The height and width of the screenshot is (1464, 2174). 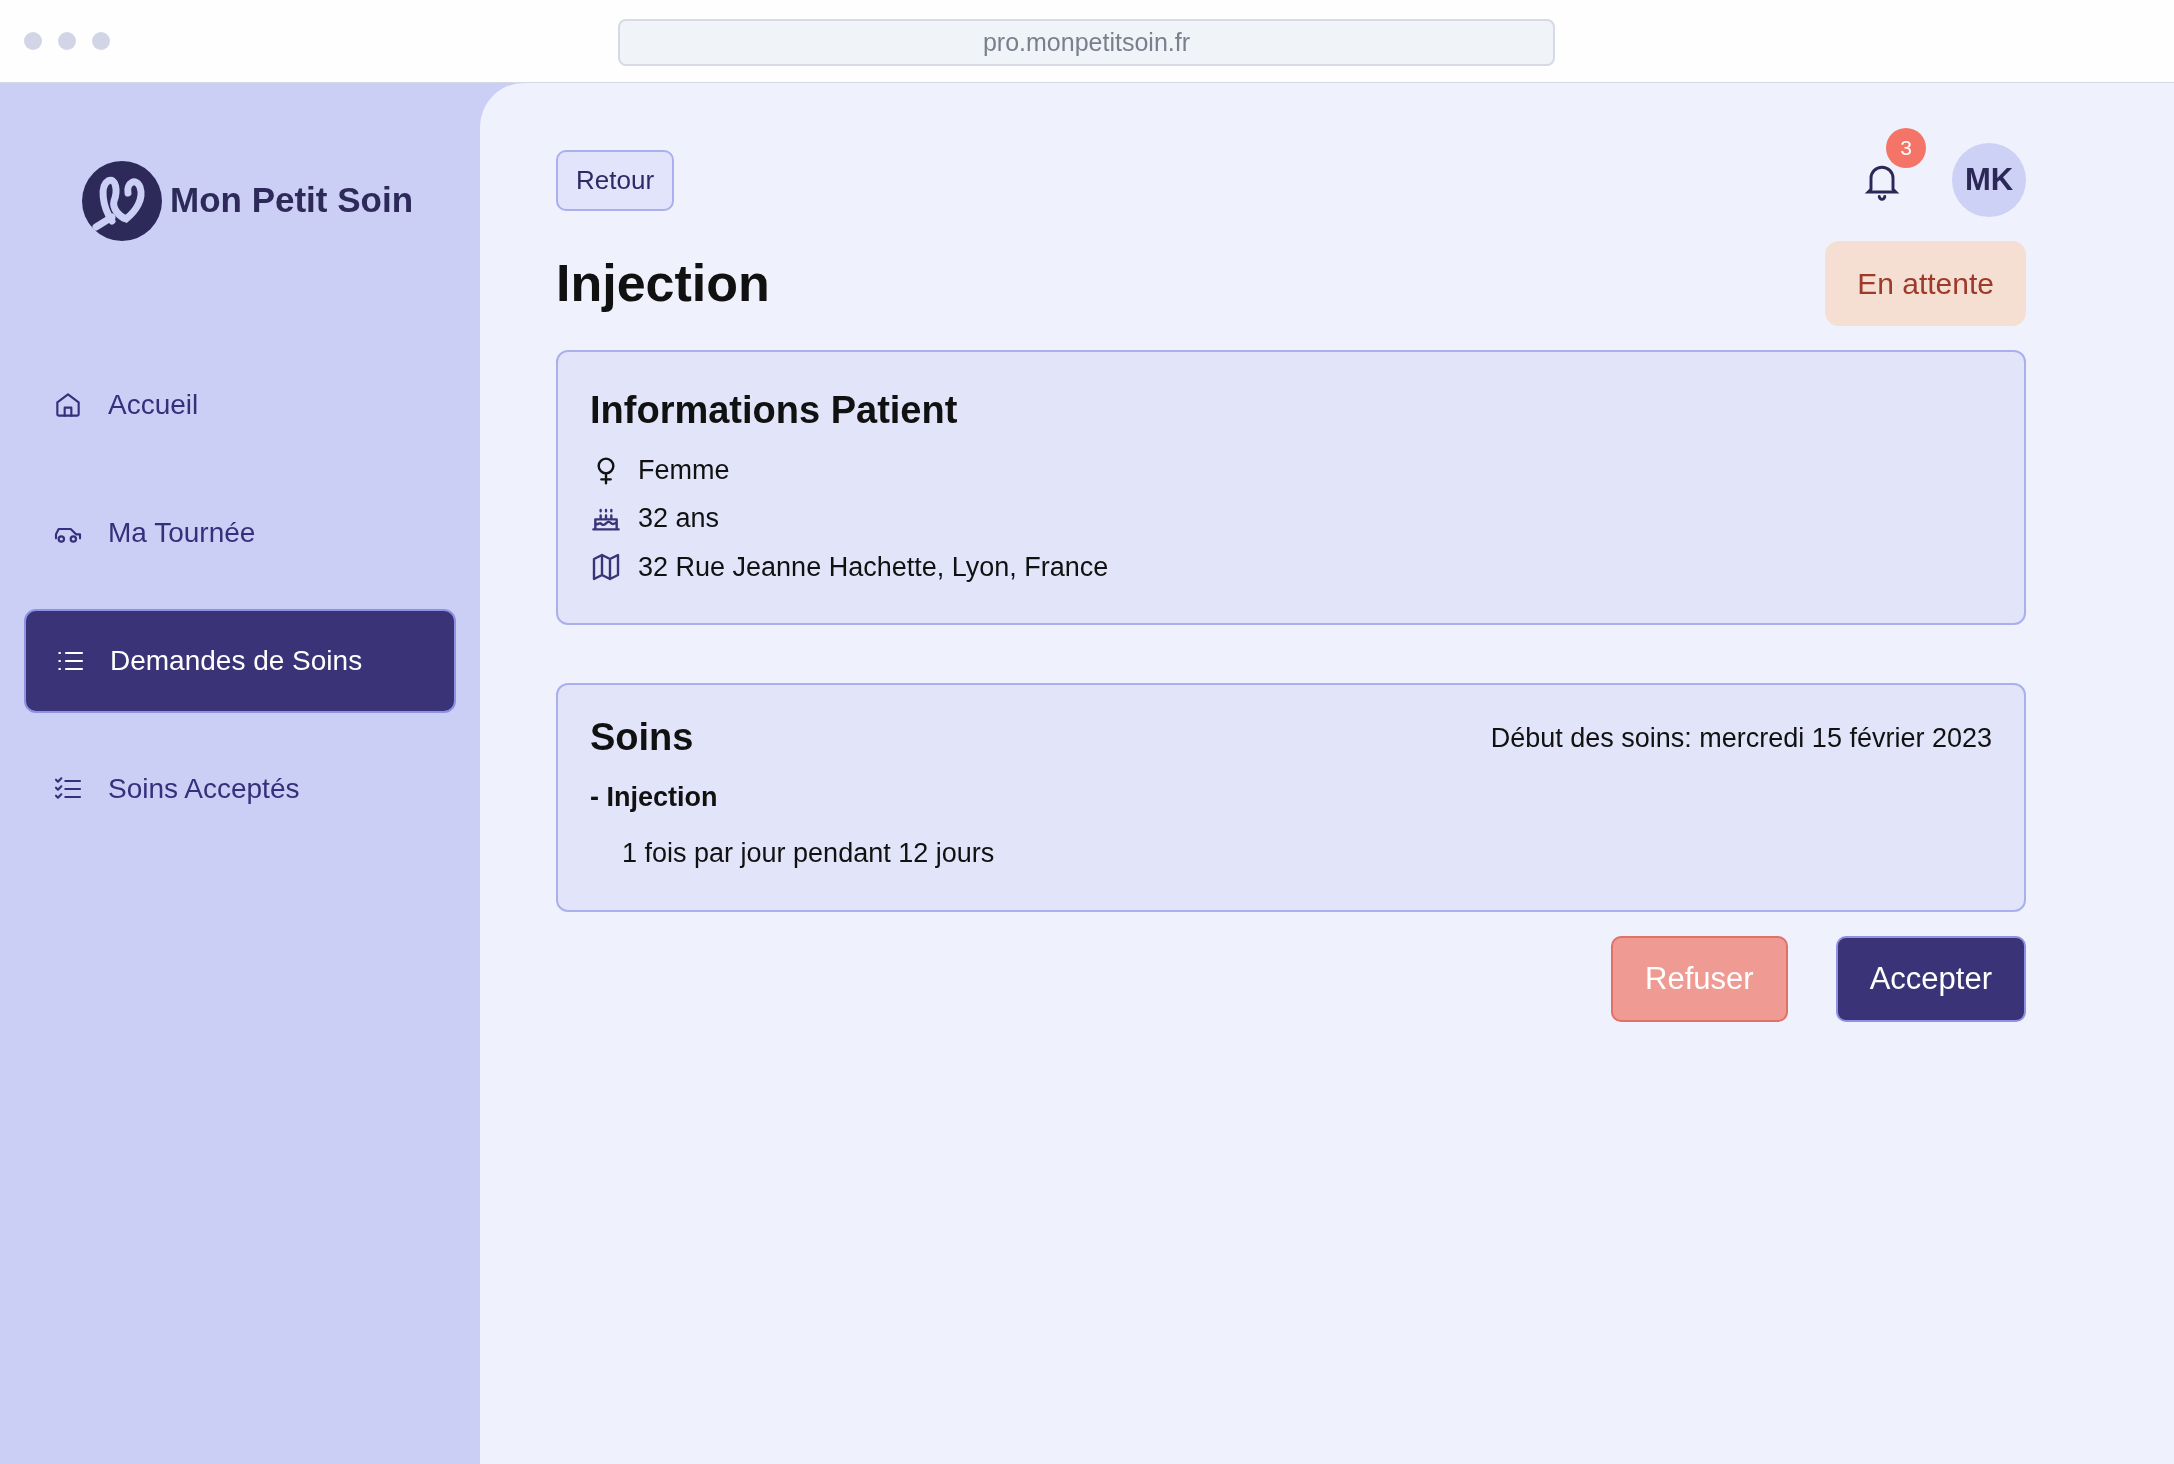 I want to click on status-label: En attente, so click(x=1925, y=283).